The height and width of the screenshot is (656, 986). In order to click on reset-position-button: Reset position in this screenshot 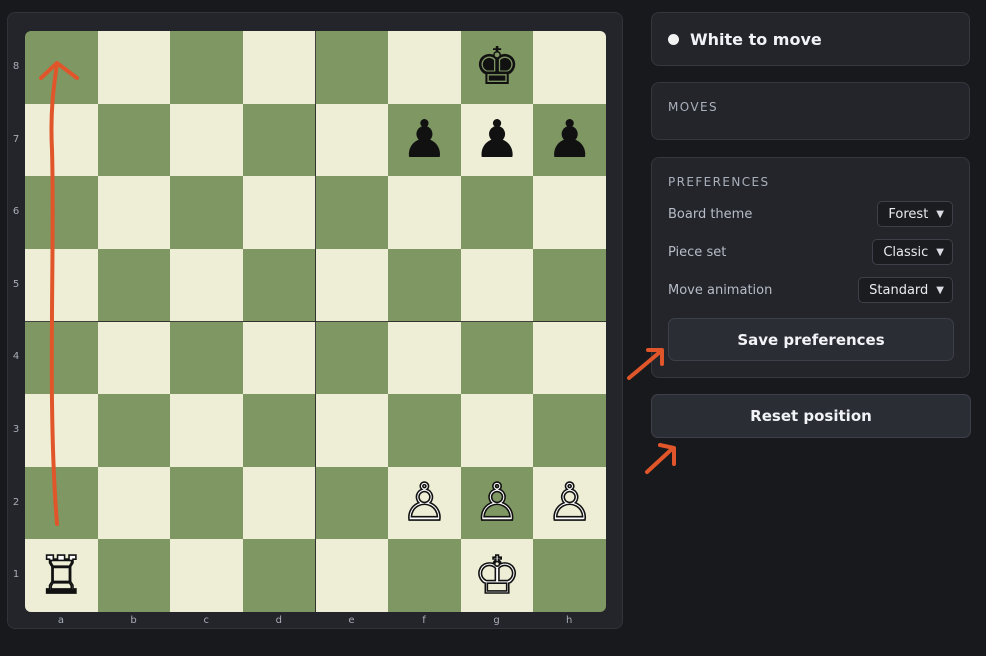, I will do `click(811, 416)`.